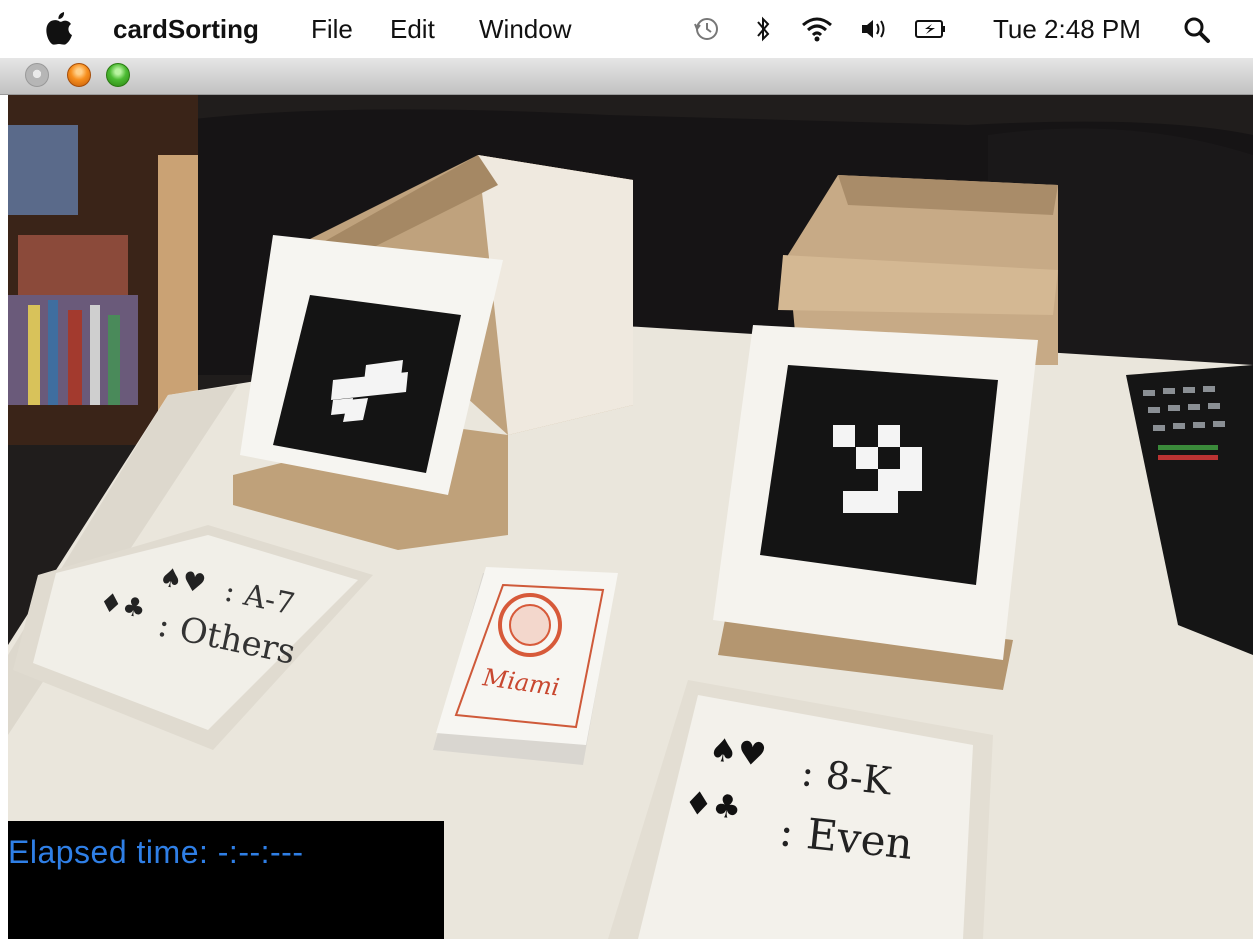  What do you see at coordinates (412, 29) in the screenshot?
I see `menu-edit: Edit` at bounding box center [412, 29].